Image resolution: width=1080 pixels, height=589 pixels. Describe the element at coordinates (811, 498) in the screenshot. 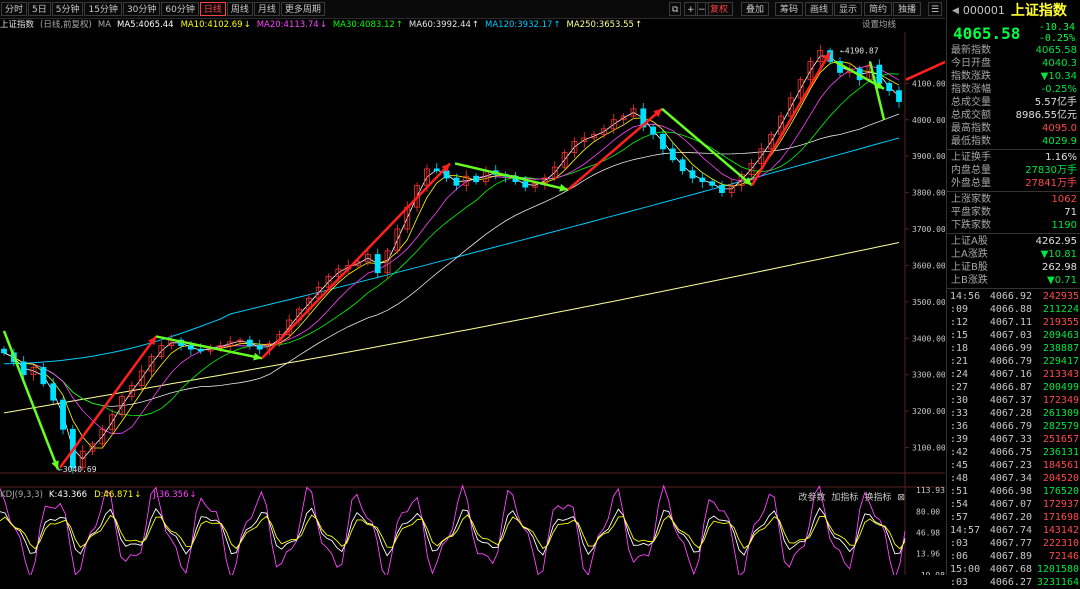

I see `kdj-button-0: 改参数` at that location.